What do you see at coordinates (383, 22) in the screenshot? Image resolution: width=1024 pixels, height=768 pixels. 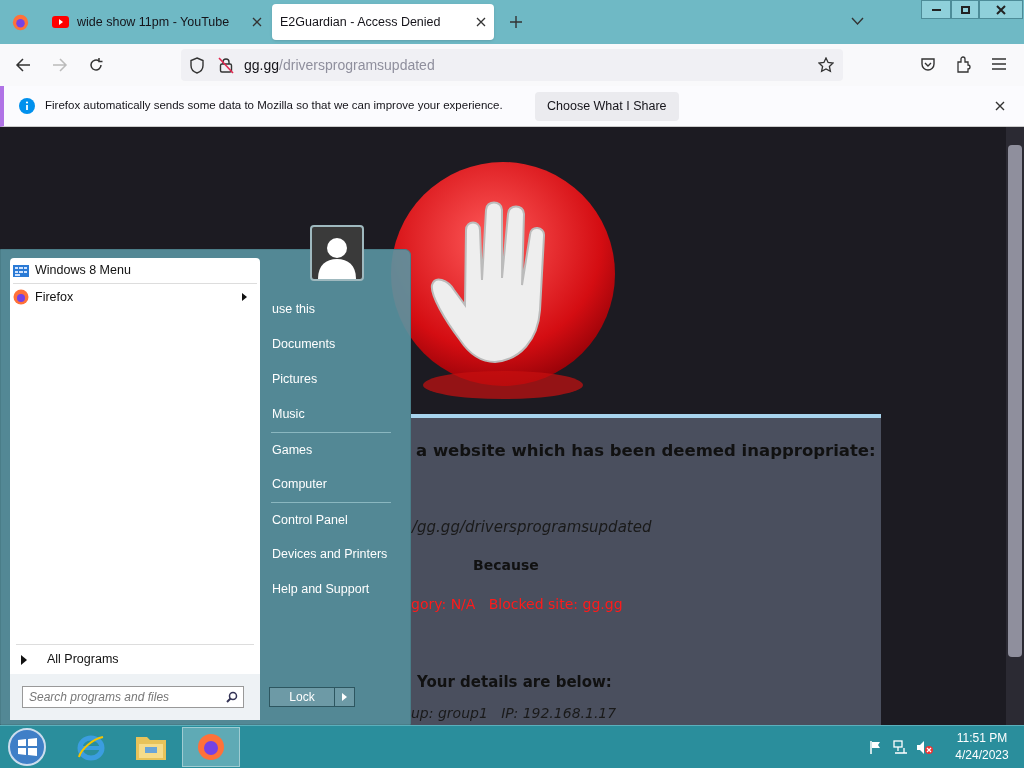 I see `browser-tab: E2Guardian - Access Denied` at bounding box center [383, 22].